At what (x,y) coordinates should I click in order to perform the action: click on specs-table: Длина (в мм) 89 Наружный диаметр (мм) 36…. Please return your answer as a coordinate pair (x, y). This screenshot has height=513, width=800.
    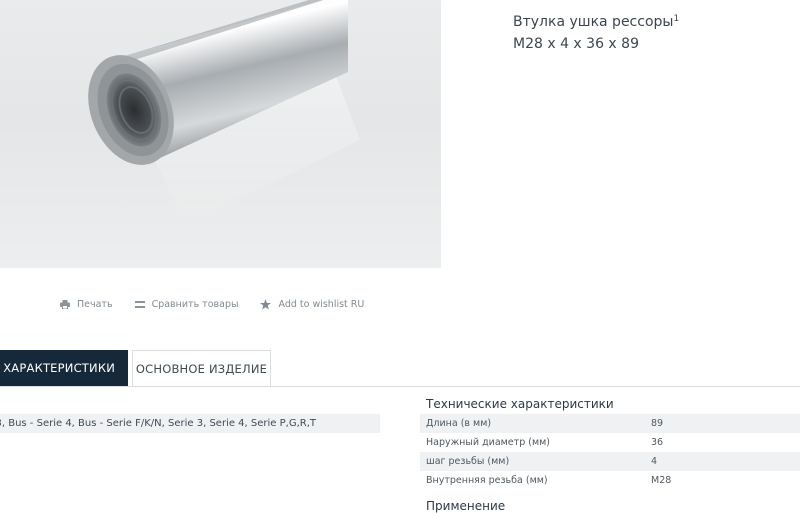
    Looking at the image, I should click on (610, 452).